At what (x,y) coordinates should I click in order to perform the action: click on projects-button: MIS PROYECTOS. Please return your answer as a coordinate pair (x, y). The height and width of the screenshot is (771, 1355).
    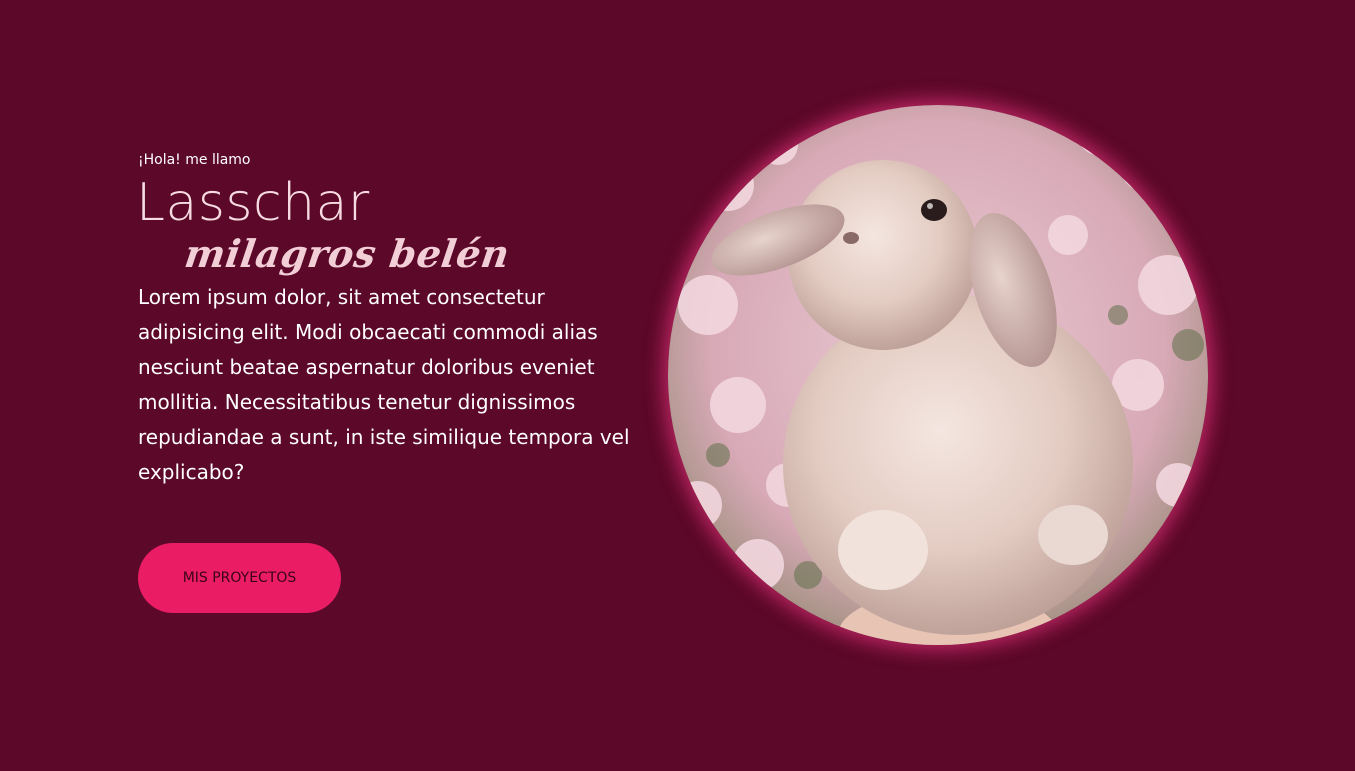
    Looking at the image, I should click on (239, 578).